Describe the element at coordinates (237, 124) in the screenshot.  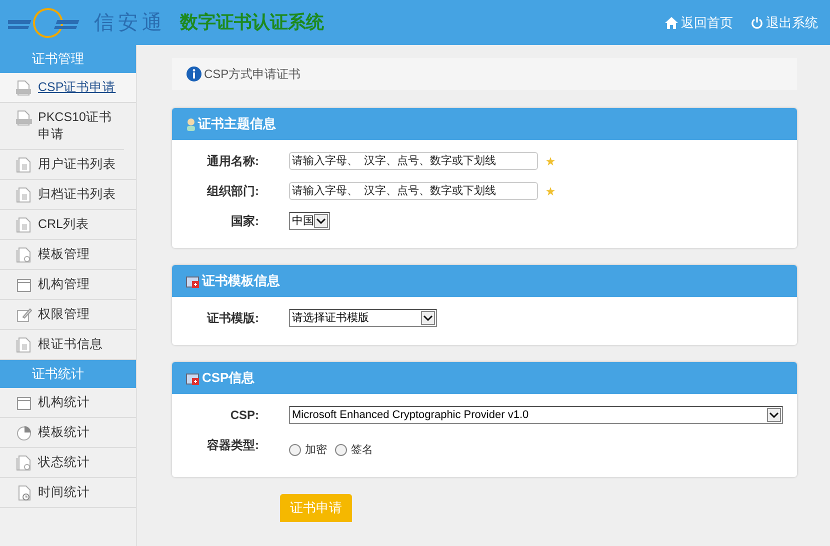
I see `panel-title: 证书主题信息` at that location.